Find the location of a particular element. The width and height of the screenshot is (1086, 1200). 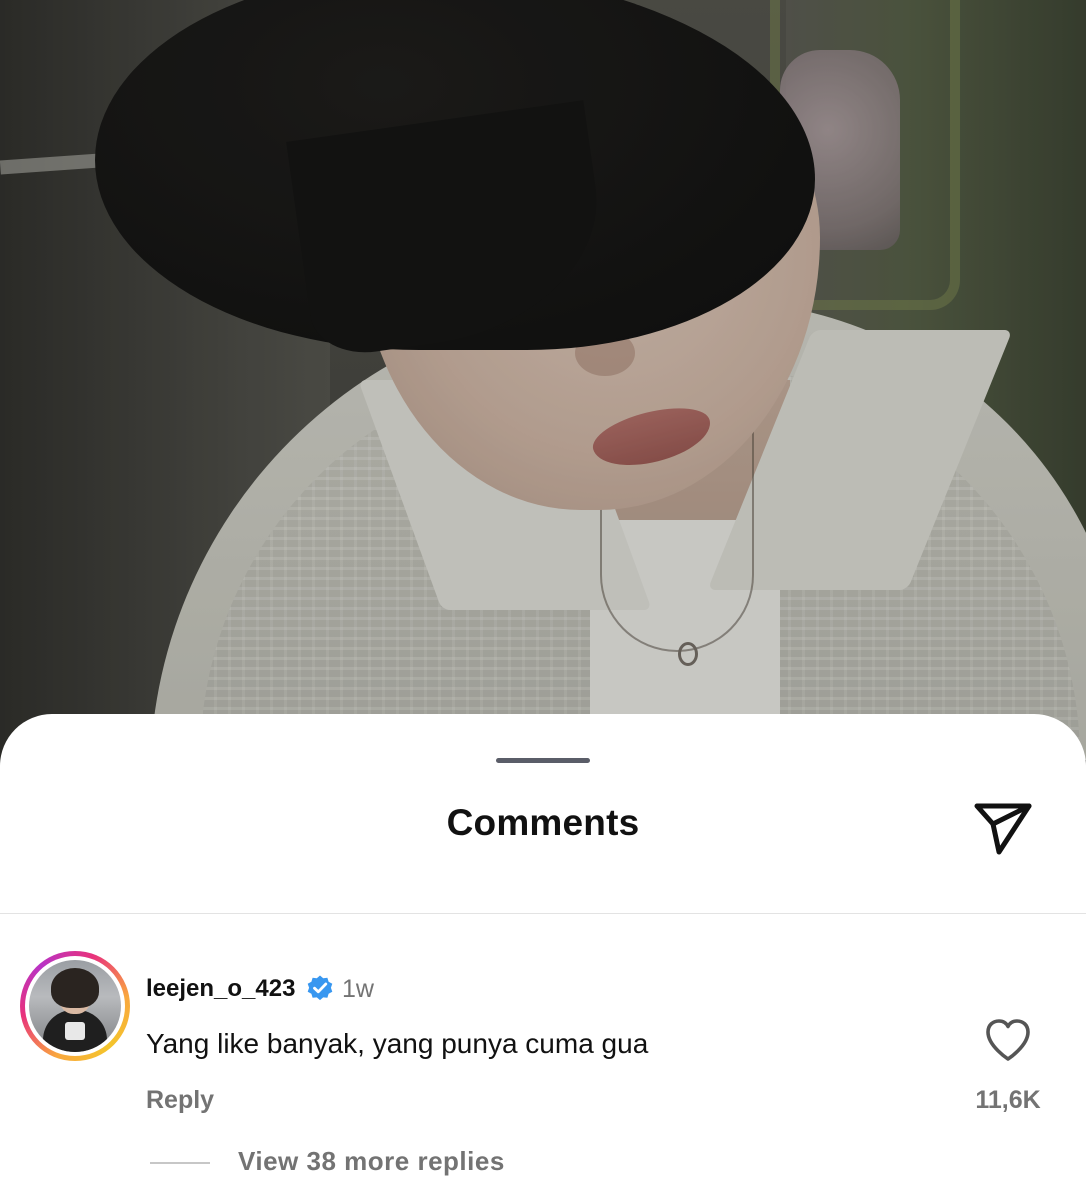

avatar-border is located at coordinates (75, 1006).